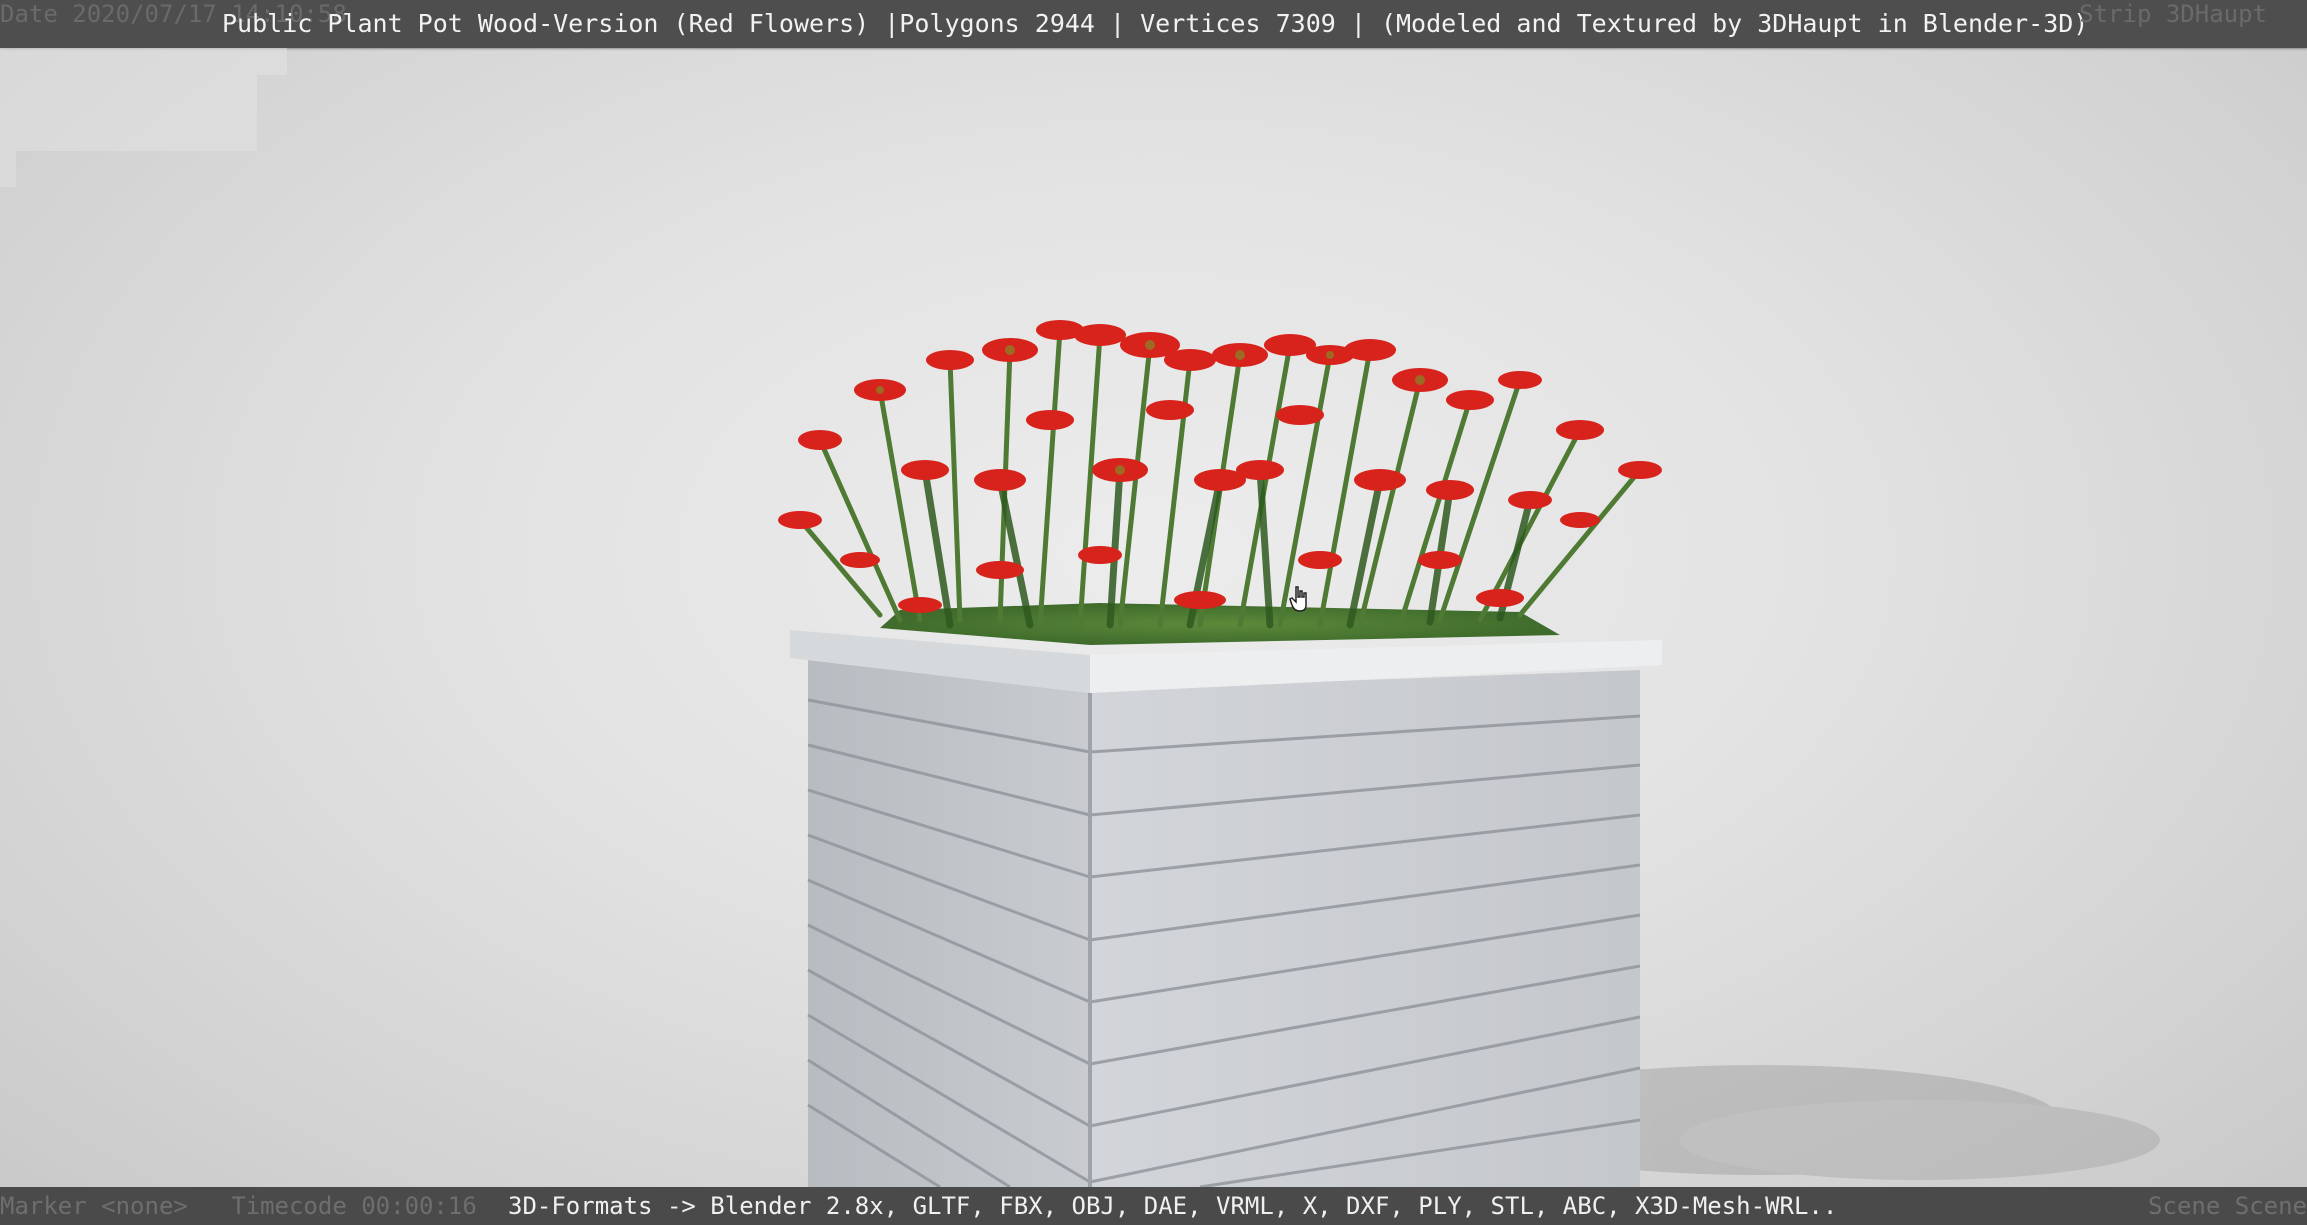 The height and width of the screenshot is (1225, 2307). I want to click on hand-cursor-icon, so click(1298, 599).